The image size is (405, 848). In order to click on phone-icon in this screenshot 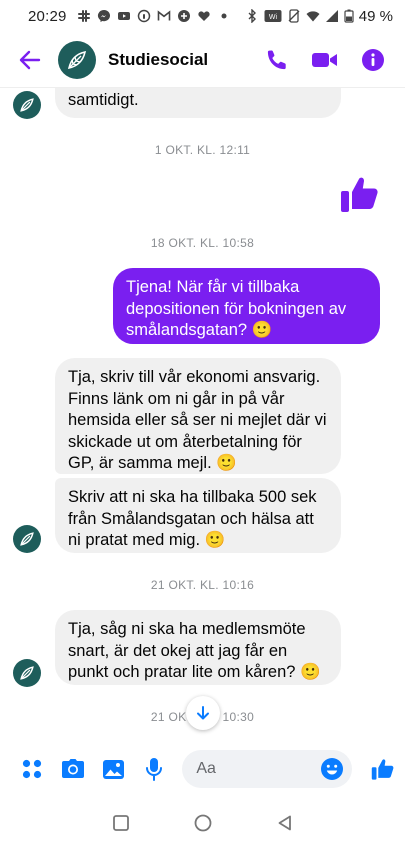, I will do `click(276, 59)`.